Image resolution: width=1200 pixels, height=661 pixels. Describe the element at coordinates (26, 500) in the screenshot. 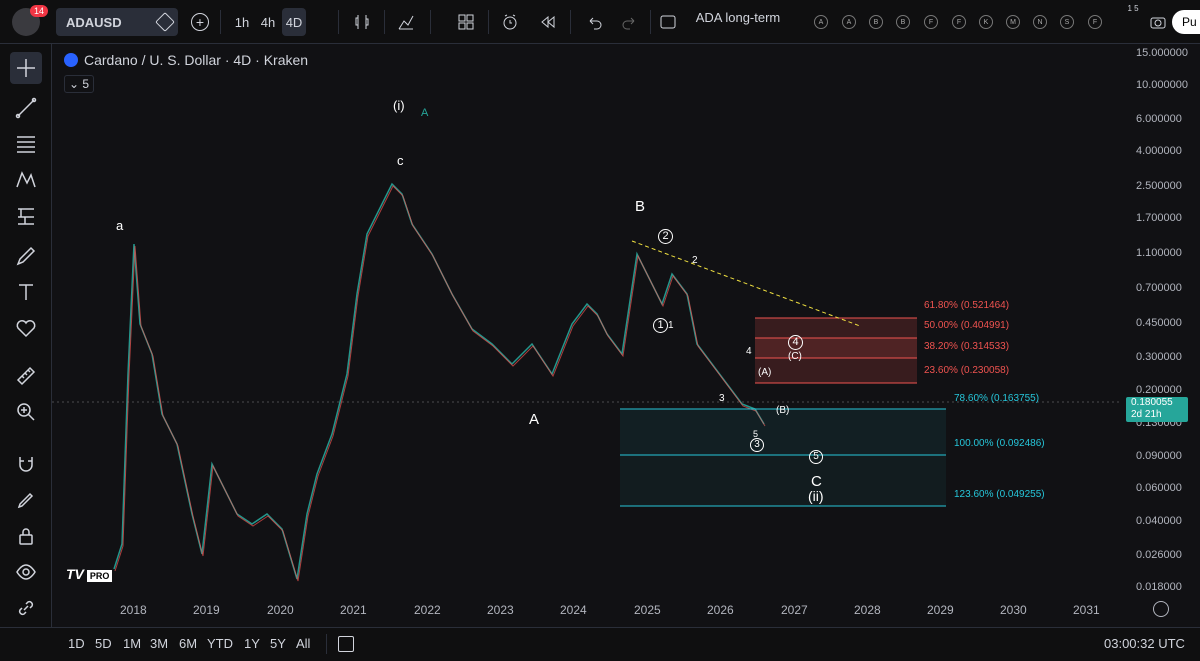

I see `lock-pencil-icon` at that location.